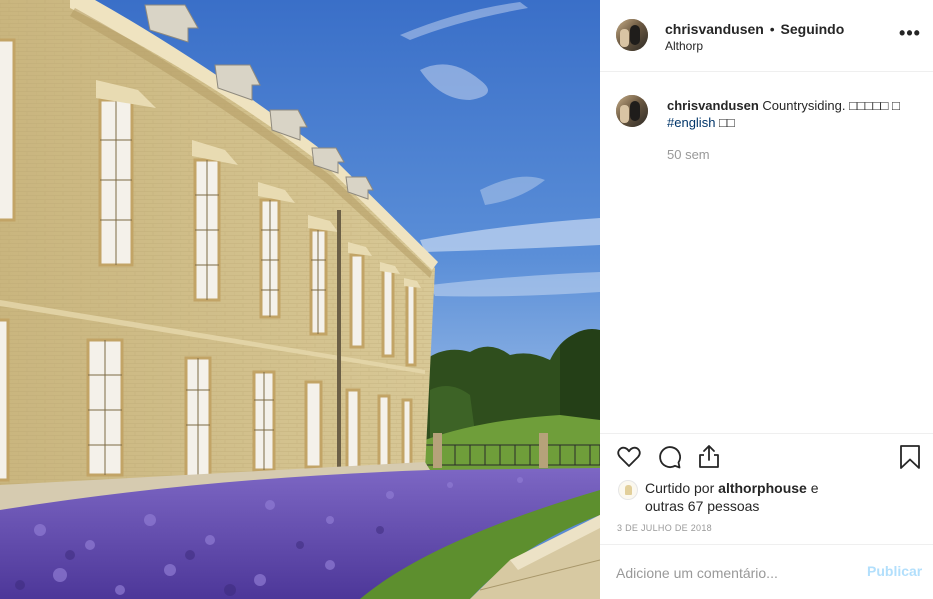  I want to click on add-comment-bar: Publicar, so click(766, 571).